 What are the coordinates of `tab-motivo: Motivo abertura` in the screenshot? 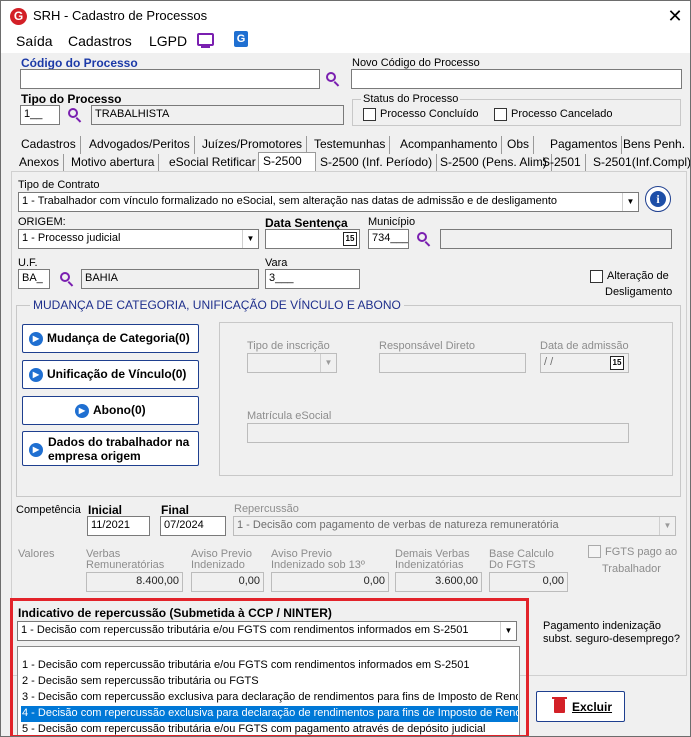 It's located at (113, 163).